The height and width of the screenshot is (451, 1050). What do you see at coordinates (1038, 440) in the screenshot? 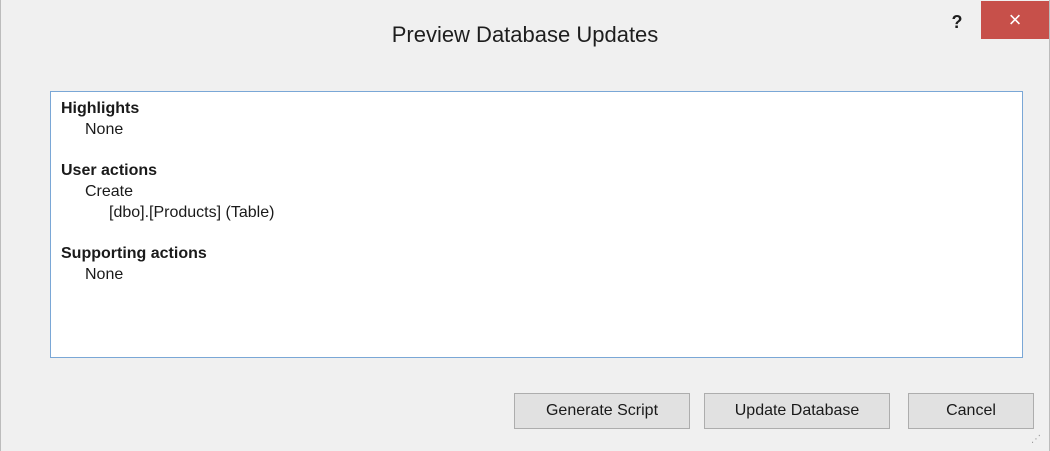
I see `resize-grip-icon: ⋰` at bounding box center [1038, 440].